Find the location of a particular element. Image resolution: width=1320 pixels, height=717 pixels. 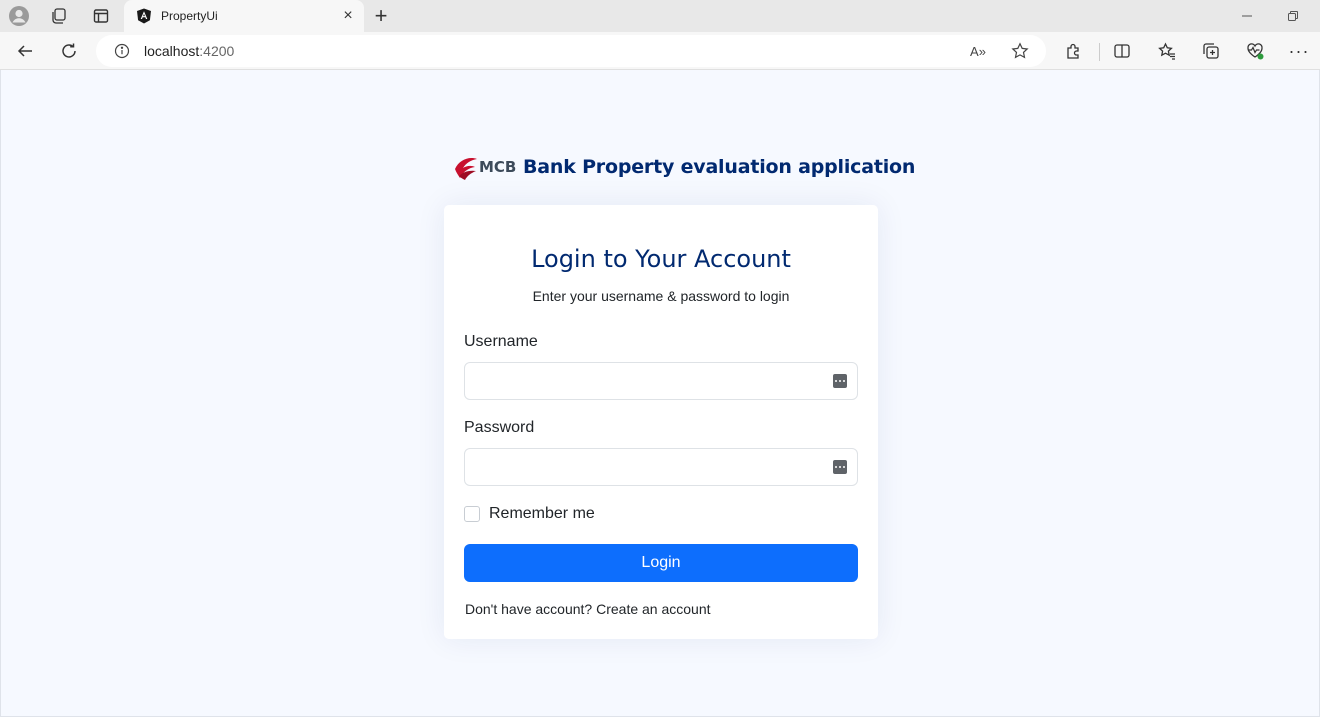

mcb-logo: MCB is located at coordinates (485, 167).